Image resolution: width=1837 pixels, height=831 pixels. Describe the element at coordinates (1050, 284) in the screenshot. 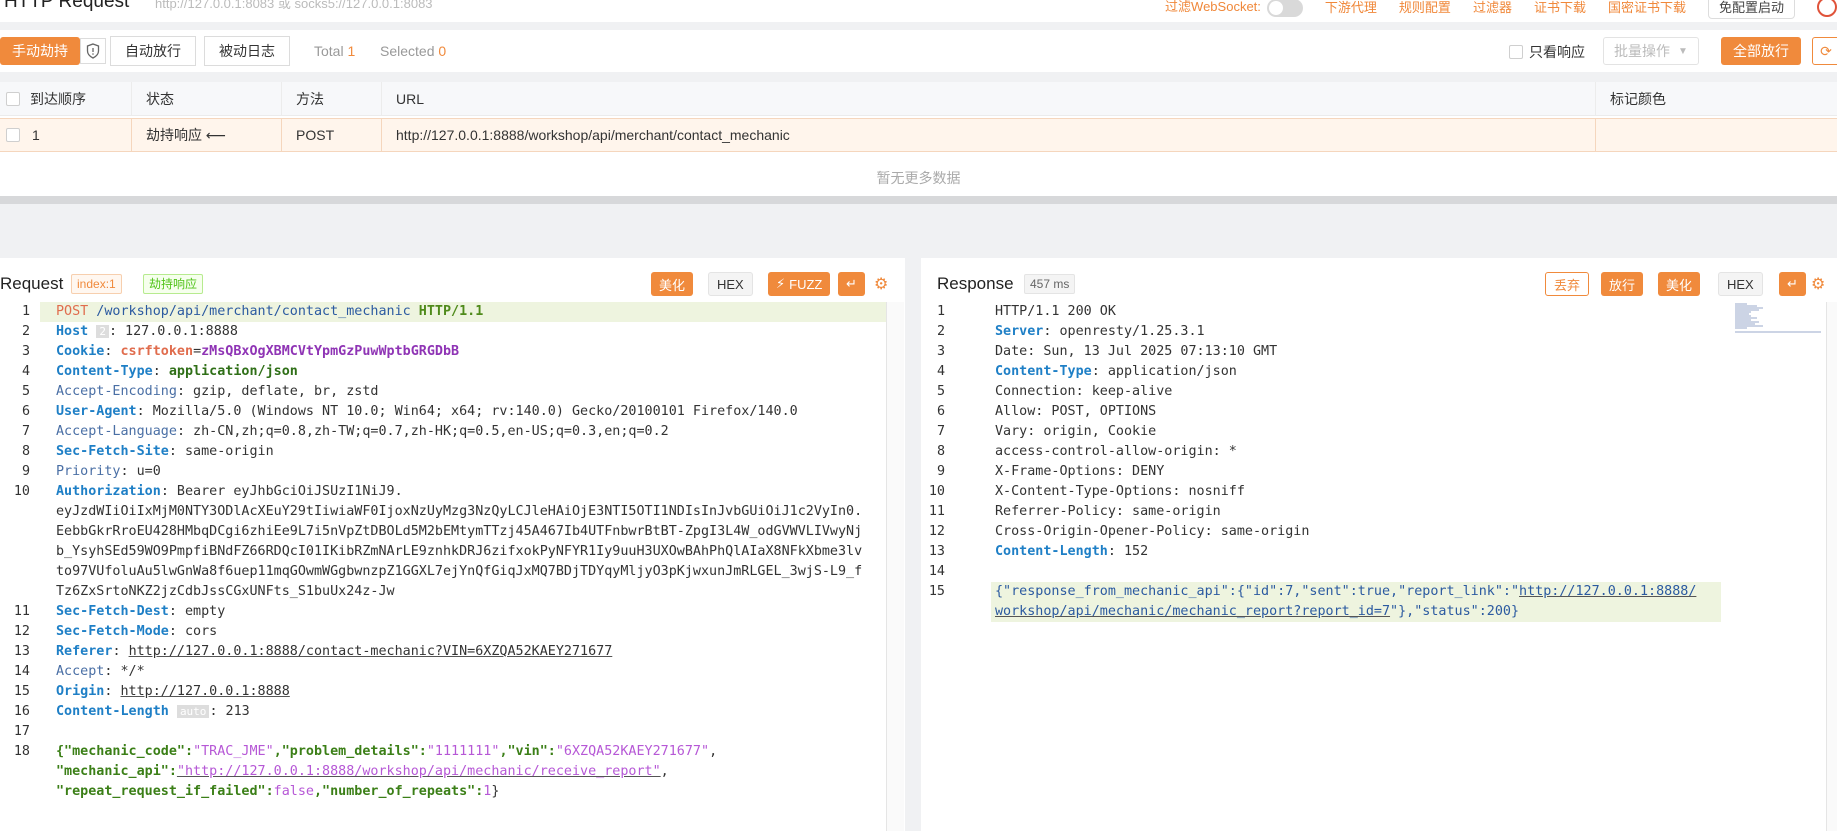

I see `time-tag: 457 ms` at that location.